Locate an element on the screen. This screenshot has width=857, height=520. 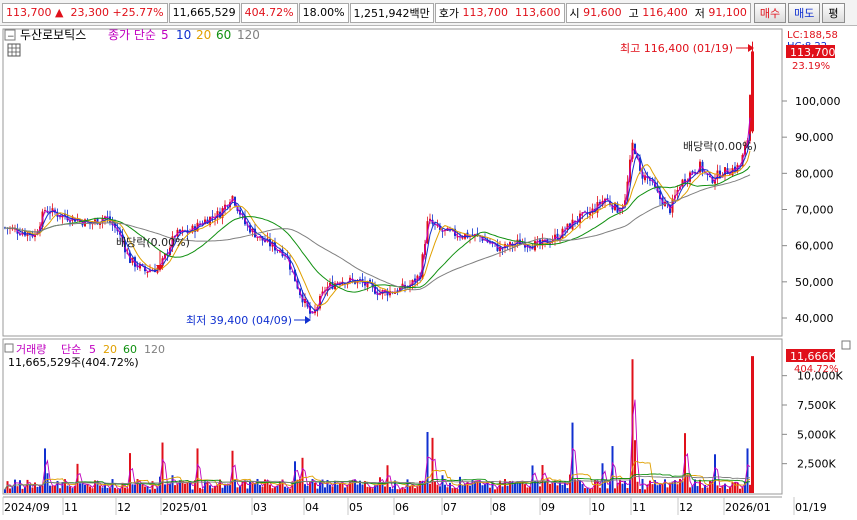
up-arrow-icon: ▲ is located at coordinates (59, 12).